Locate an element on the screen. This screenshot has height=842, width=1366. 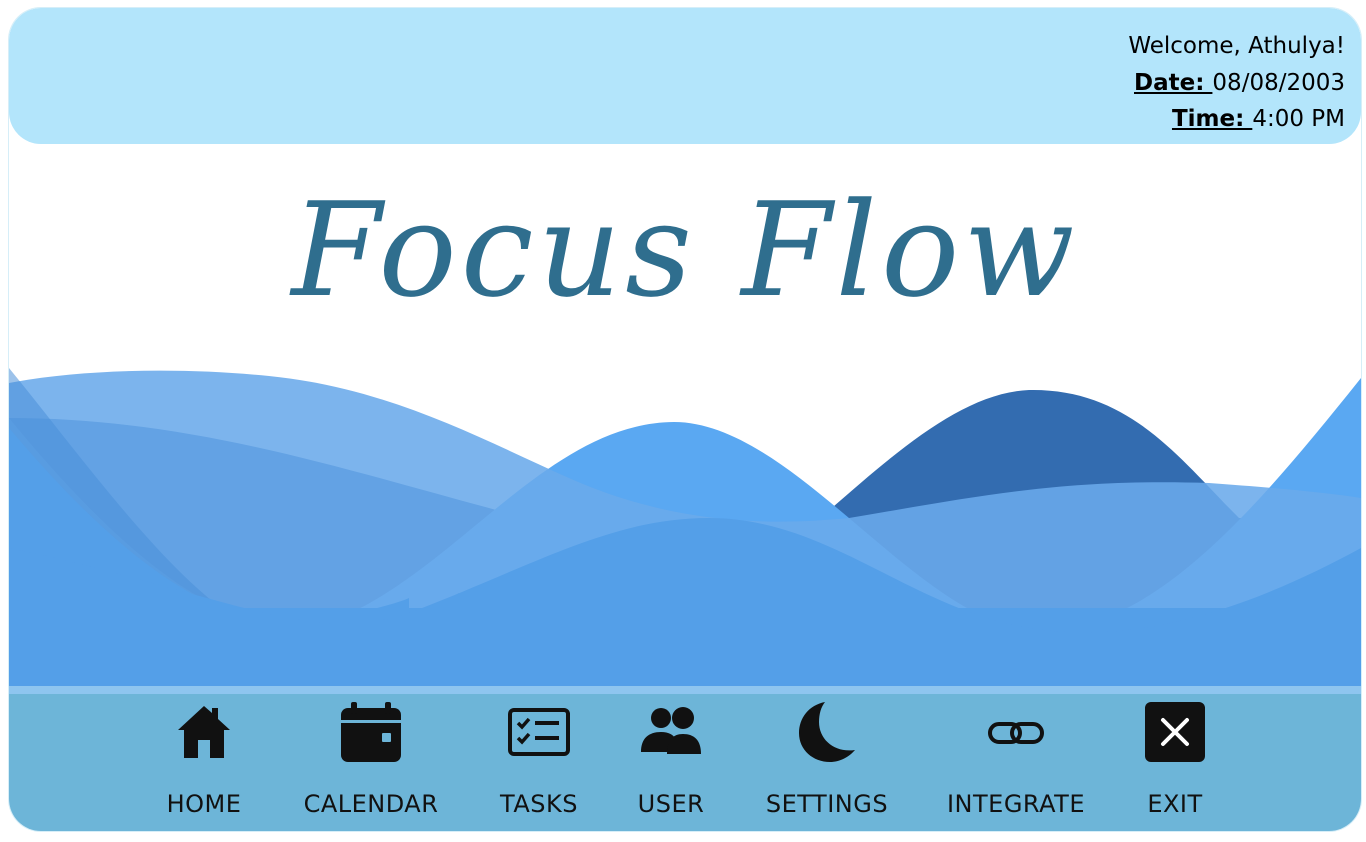
date-value: 08/08/2003 is located at coordinates (1278, 82).